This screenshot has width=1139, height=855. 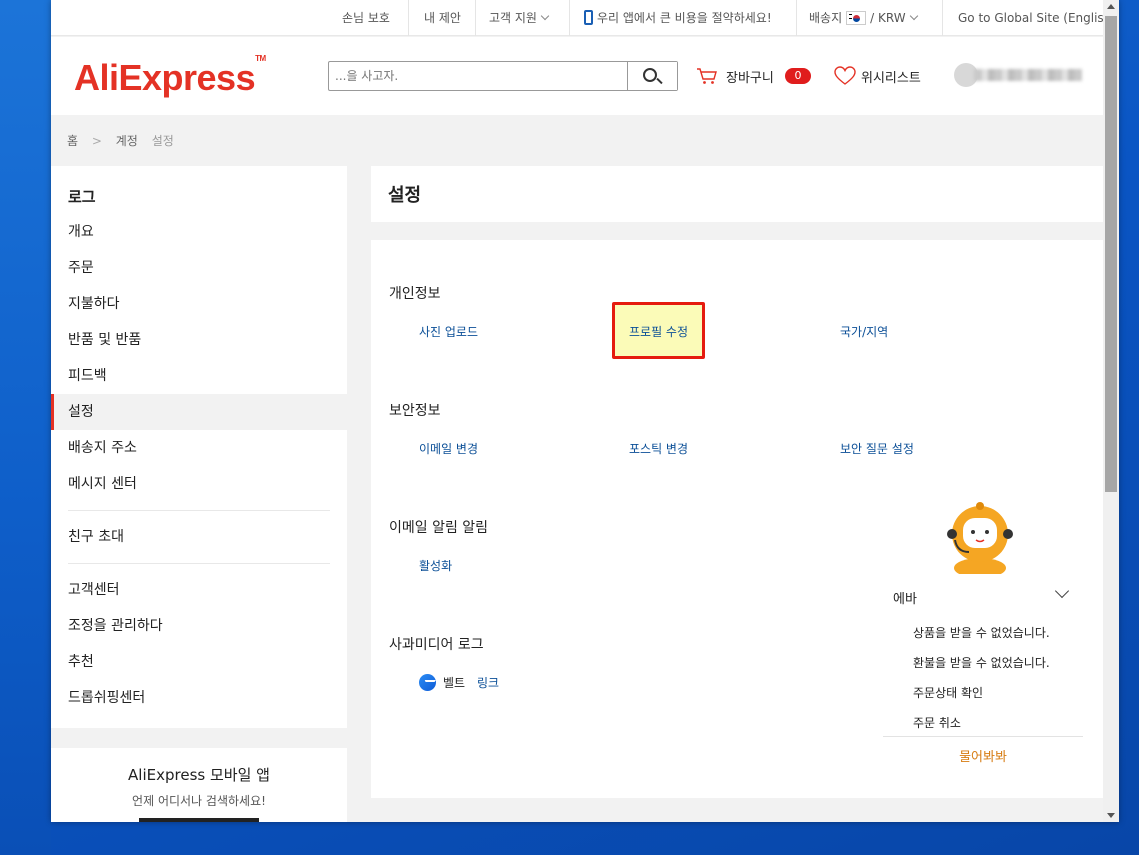 What do you see at coordinates (981, 662) in the screenshot?
I see `chat-option-no-refund: 환불을 받을 수 없었습니다.` at bounding box center [981, 662].